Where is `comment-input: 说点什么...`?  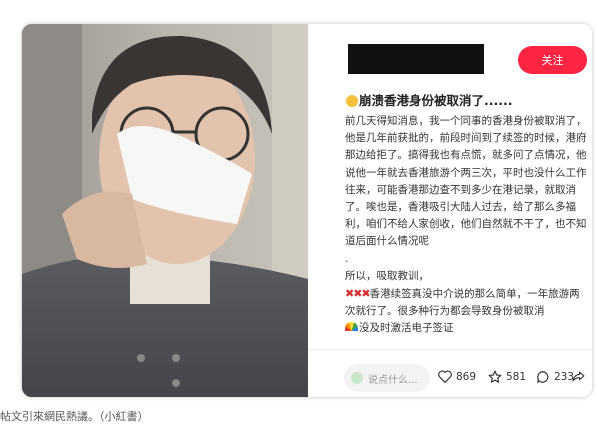
comment-input: 说点什么... is located at coordinates (387, 378).